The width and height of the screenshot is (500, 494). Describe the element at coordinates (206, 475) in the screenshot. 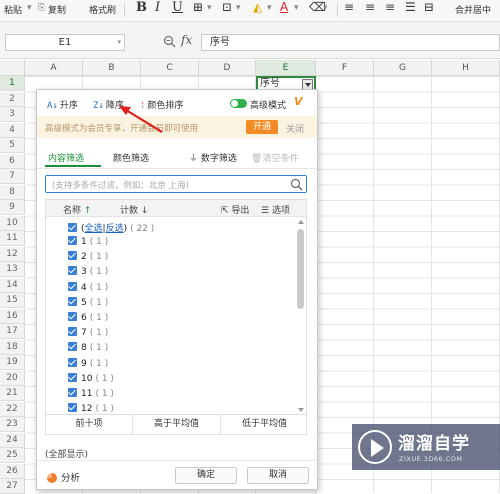

I see `ok-button: 确定` at that location.